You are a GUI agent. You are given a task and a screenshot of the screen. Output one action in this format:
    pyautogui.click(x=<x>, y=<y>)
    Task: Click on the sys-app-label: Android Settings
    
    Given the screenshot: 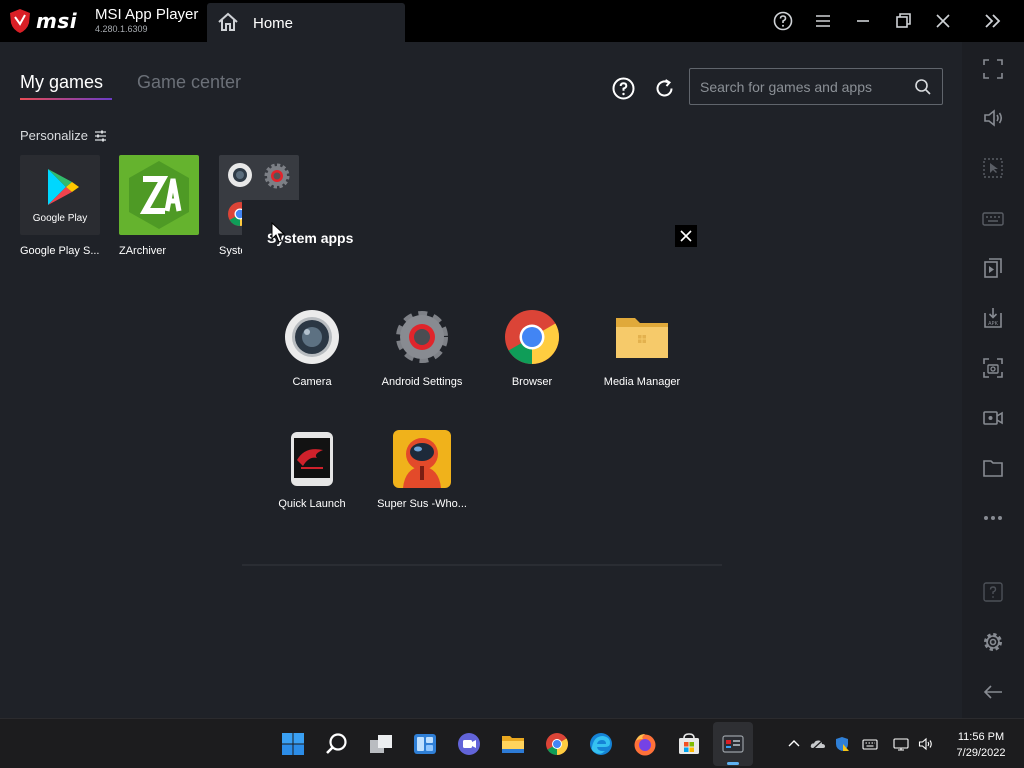 What is the action you would take?
    pyautogui.click(x=422, y=382)
    